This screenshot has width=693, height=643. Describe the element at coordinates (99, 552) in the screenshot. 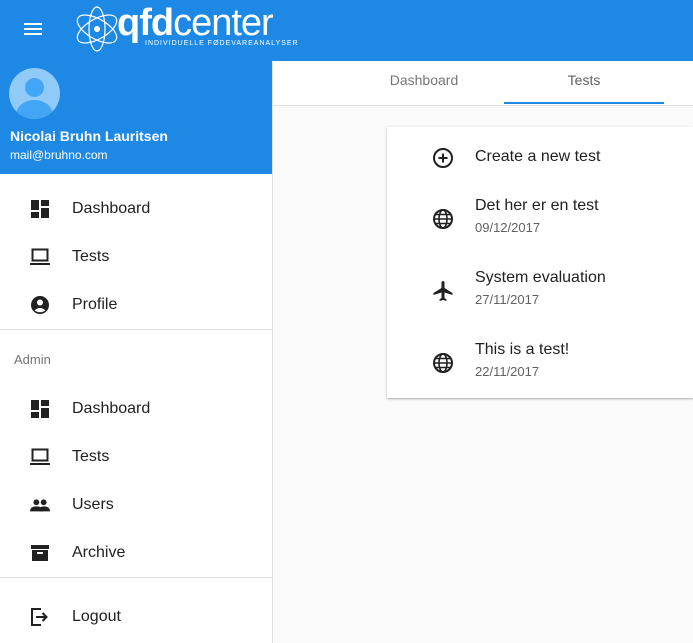

I see `nav-item-label: Archive` at that location.